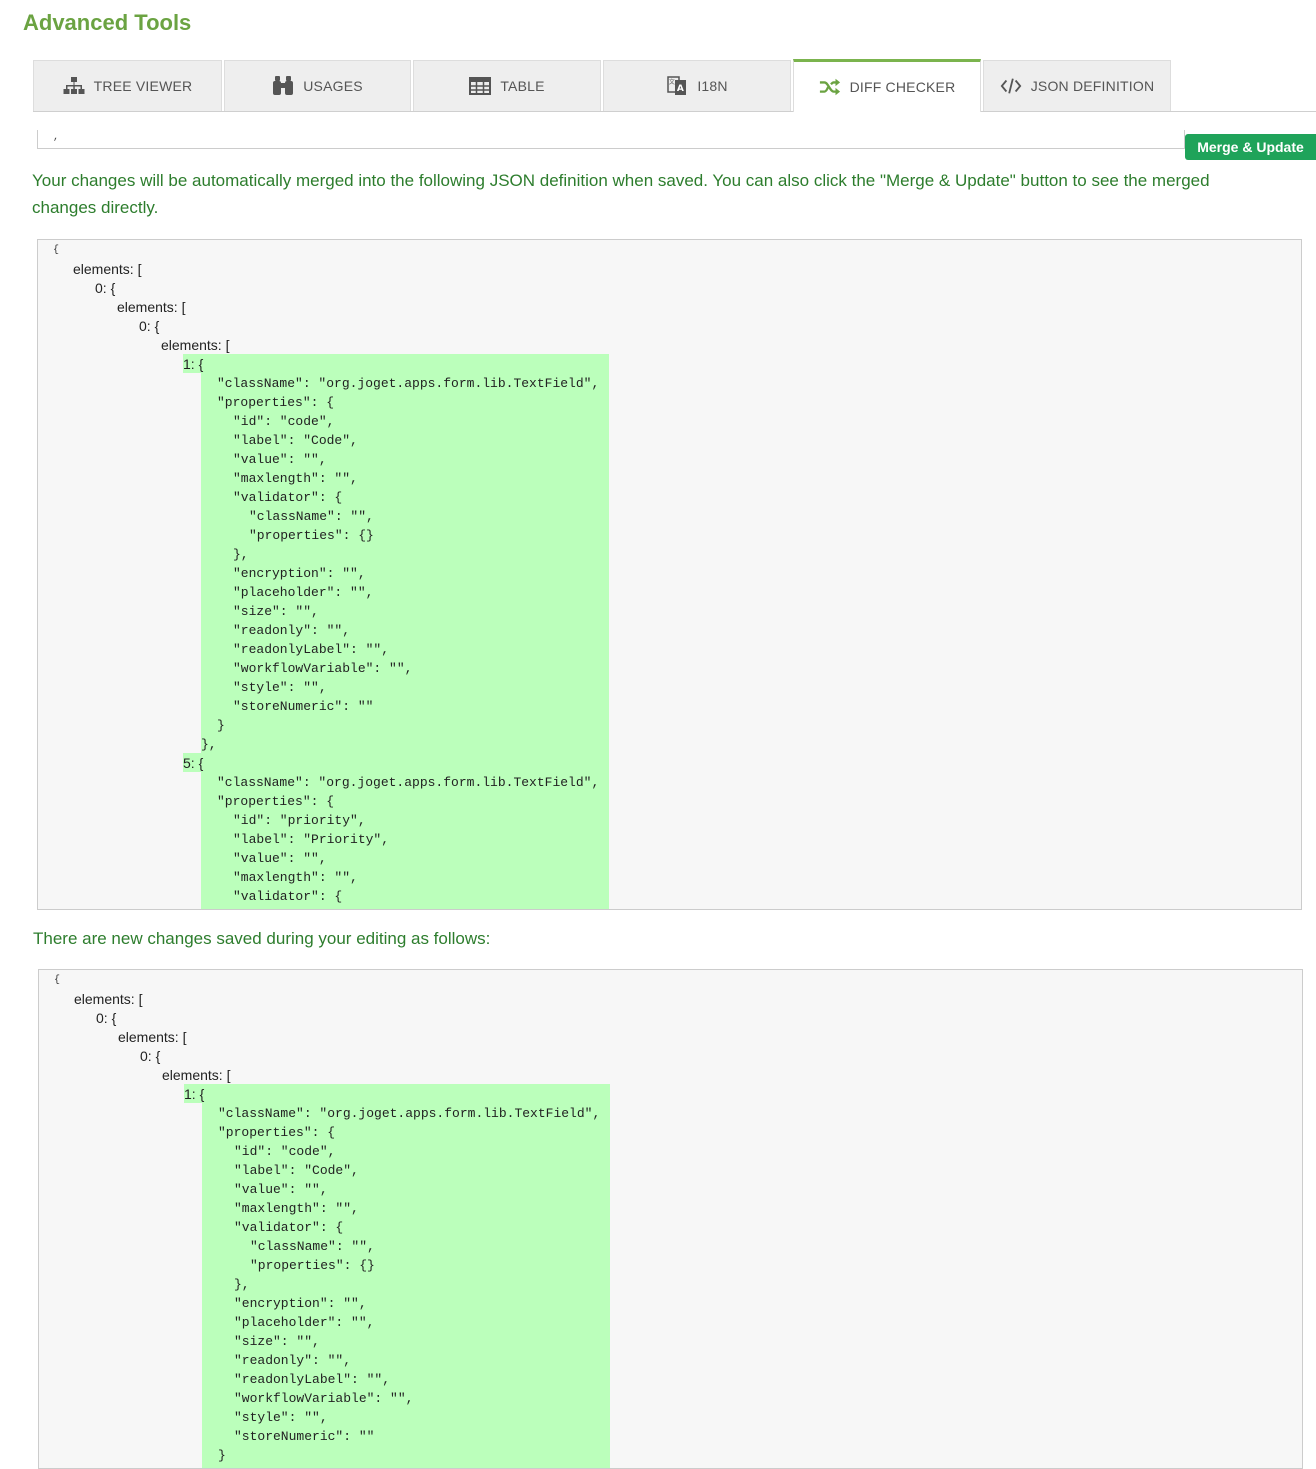  I want to click on merge-update-button: Merge & Update, so click(1250, 147).